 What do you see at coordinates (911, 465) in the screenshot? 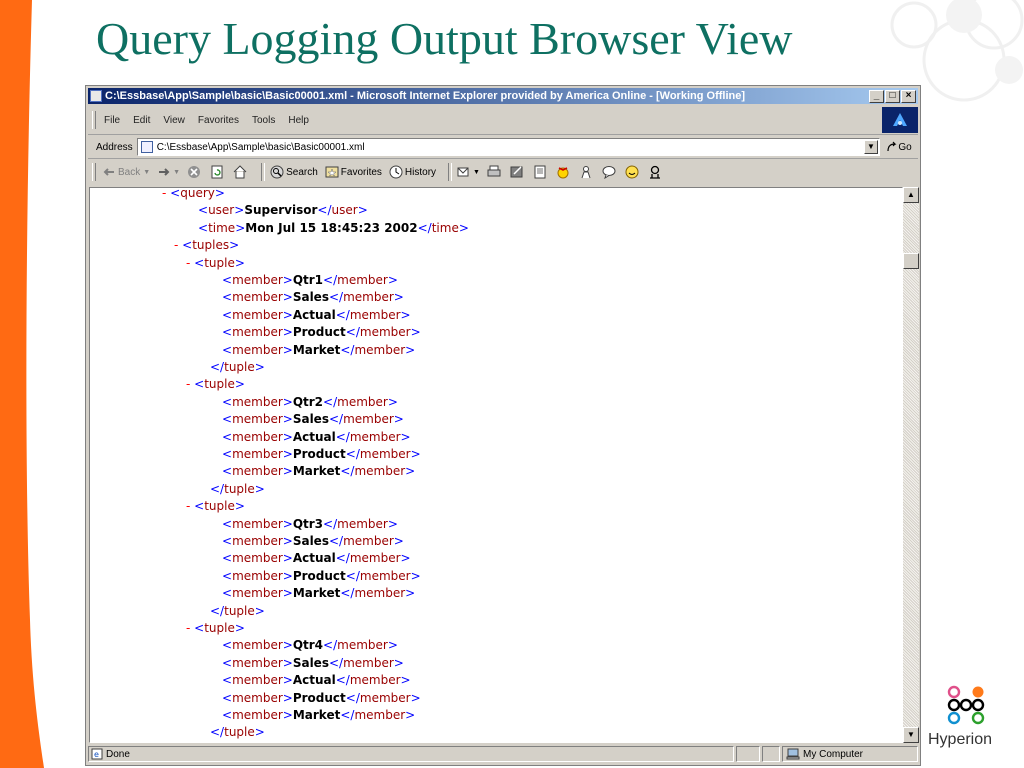
I see `vertical-scrollbar: ▲ ▼` at bounding box center [911, 465].